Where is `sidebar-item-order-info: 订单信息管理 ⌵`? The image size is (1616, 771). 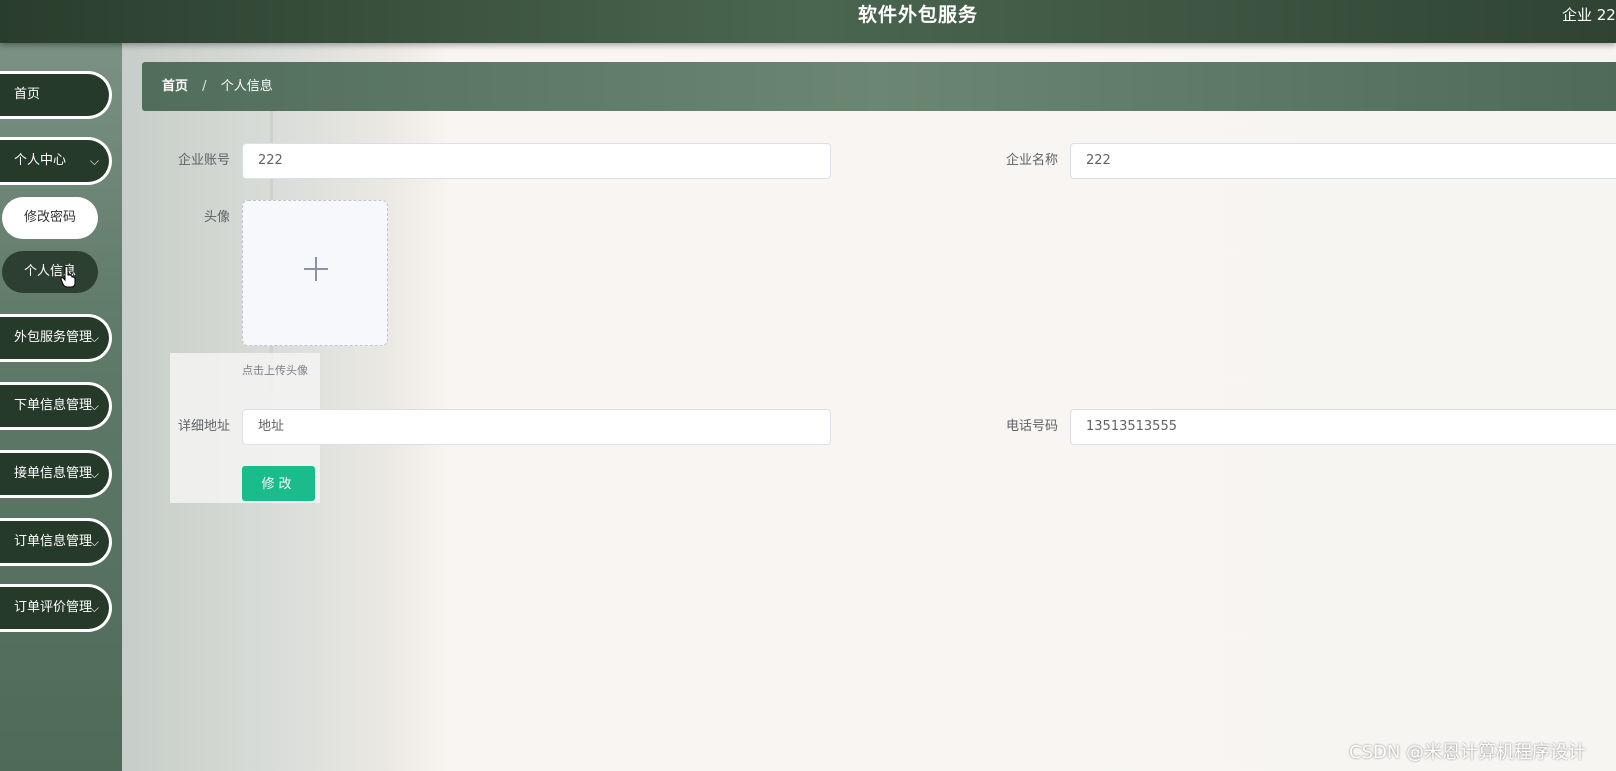 sidebar-item-order-info: 订单信息管理 ⌵ is located at coordinates (56, 542).